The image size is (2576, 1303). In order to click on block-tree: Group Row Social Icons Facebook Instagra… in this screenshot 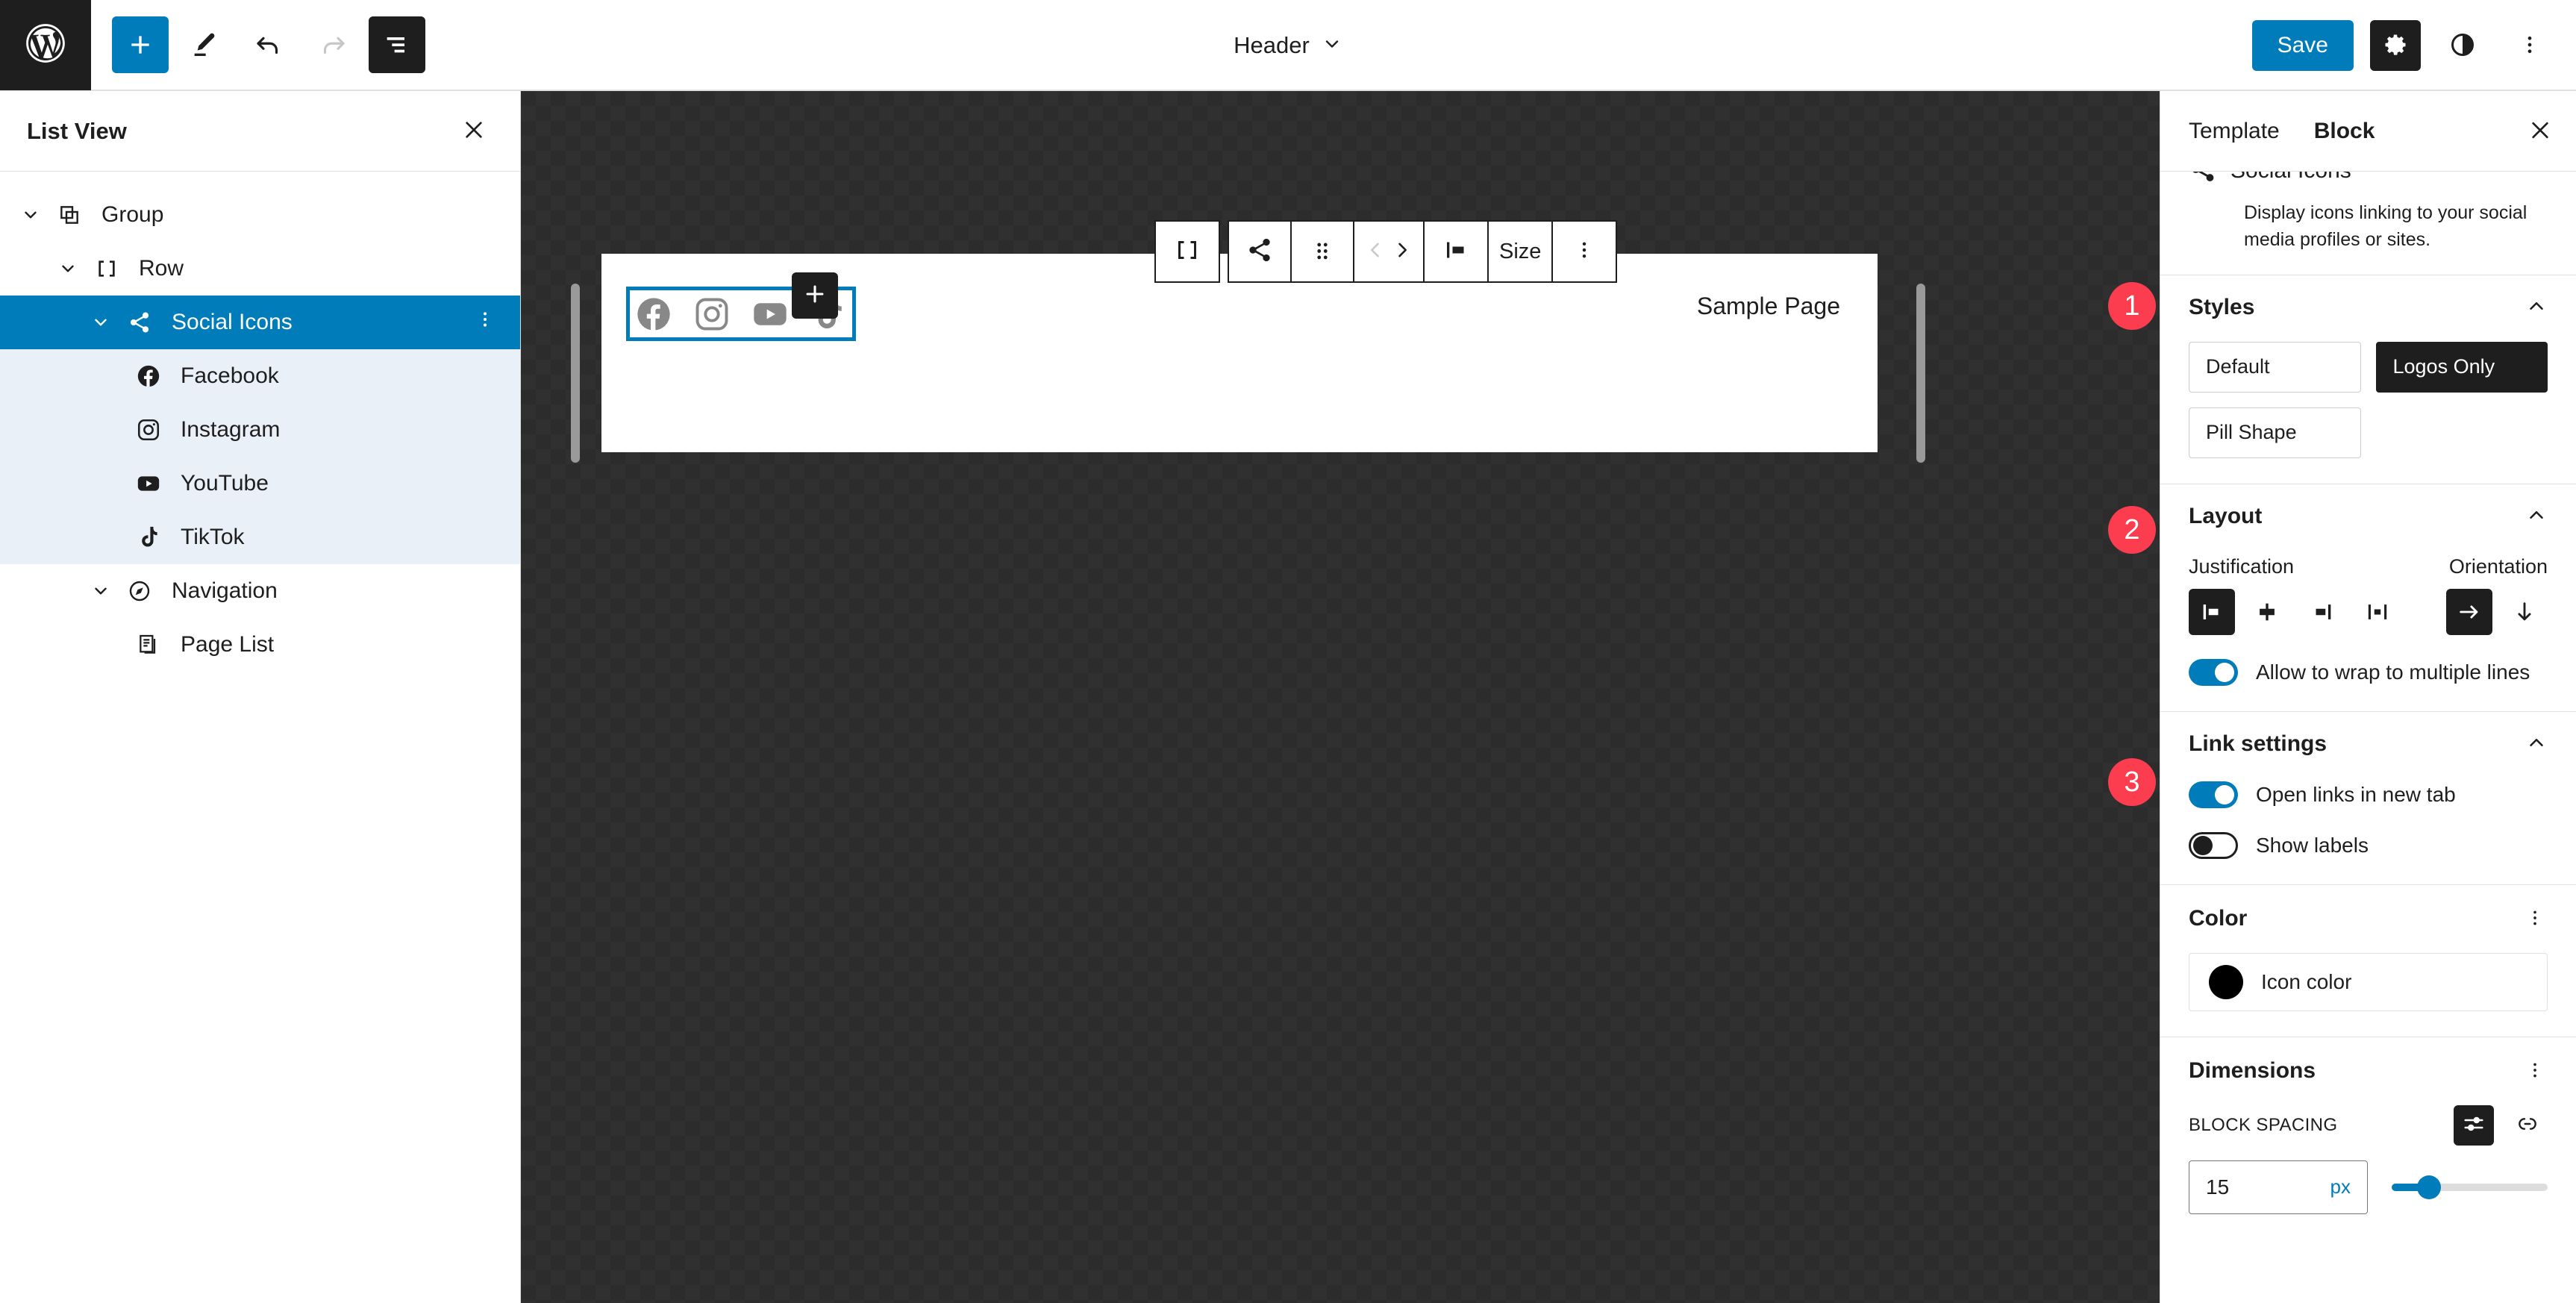, I will do `click(260, 422)`.